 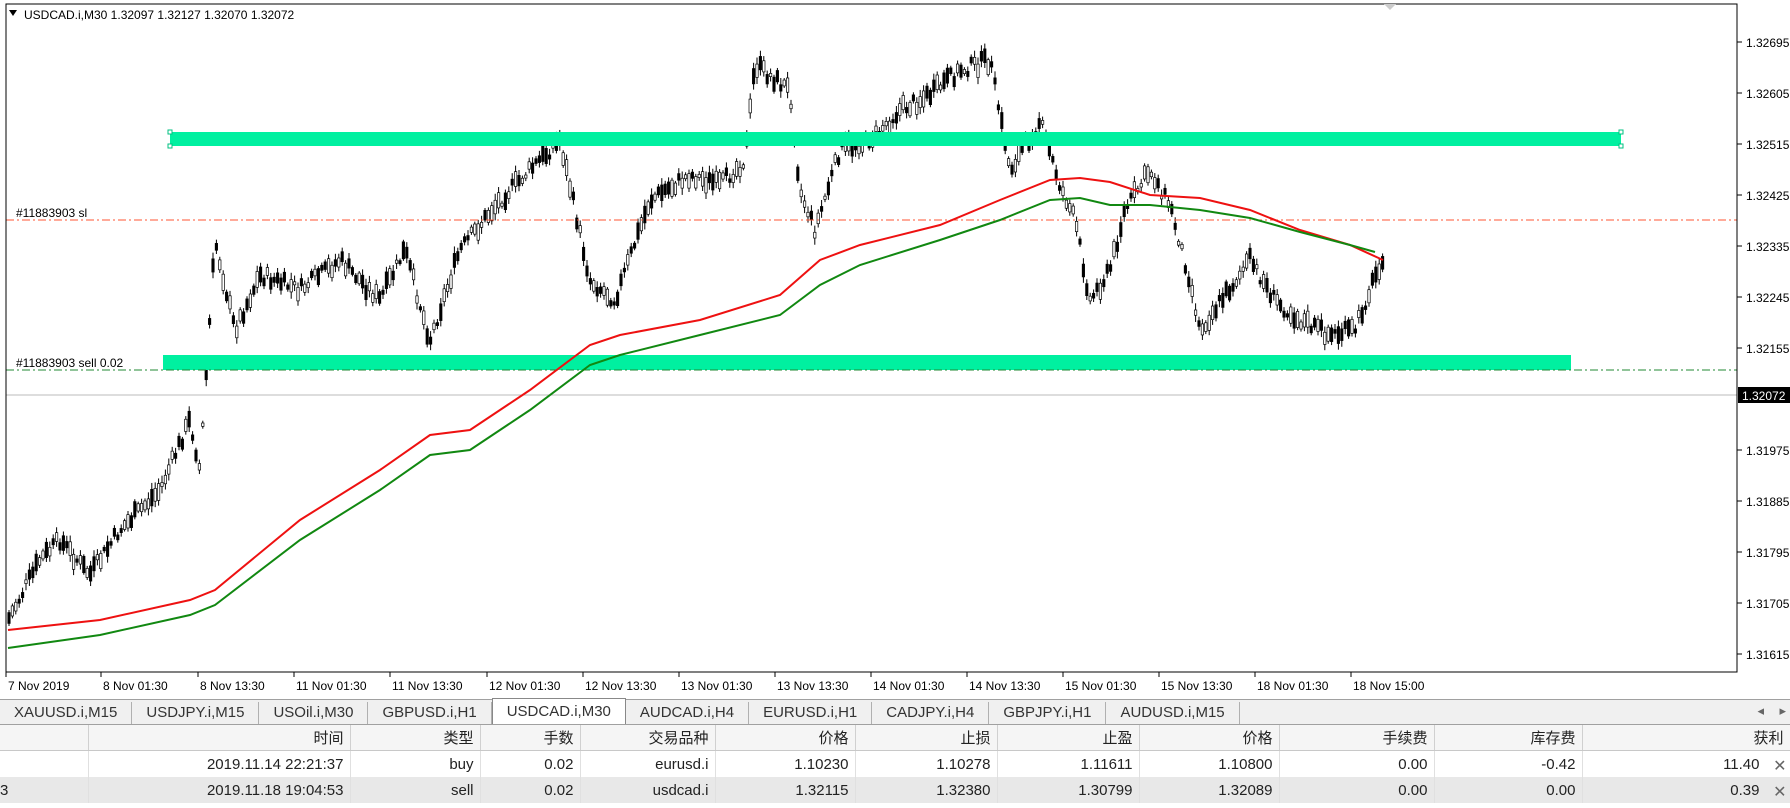 I want to click on resistance-zone, so click(x=895, y=139).